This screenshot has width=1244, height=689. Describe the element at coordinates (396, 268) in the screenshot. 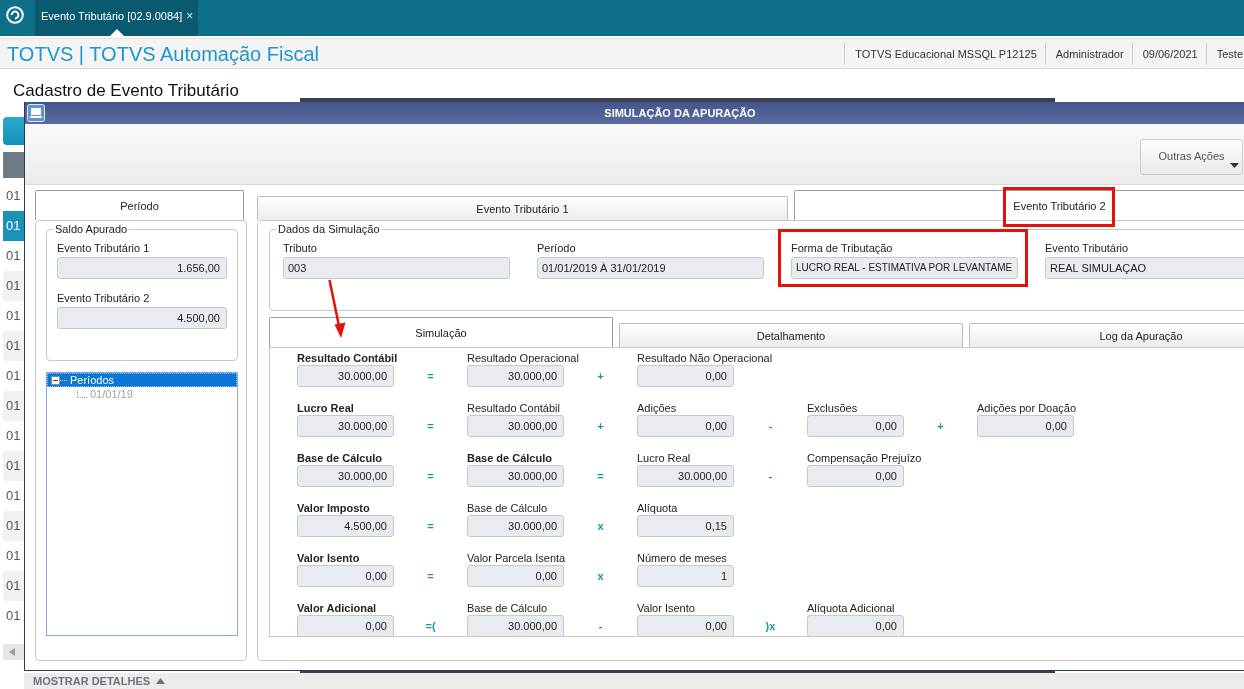

I see `input-field: 003` at that location.